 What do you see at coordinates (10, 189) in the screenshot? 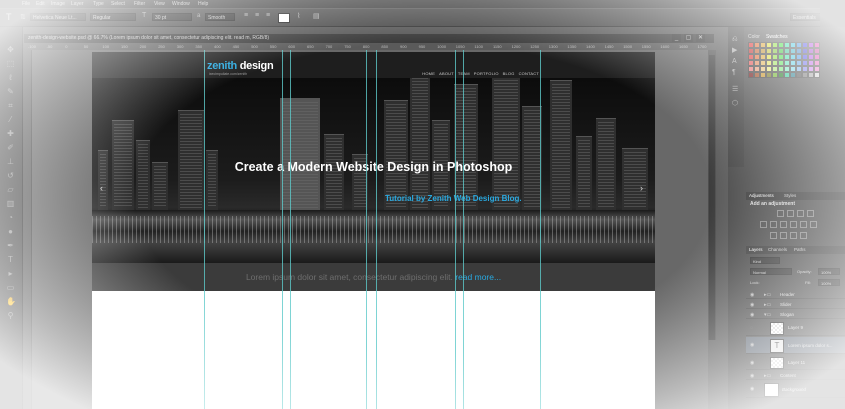
I see `eraser-tool-icon: ▱` at bounding box center [10, 189].